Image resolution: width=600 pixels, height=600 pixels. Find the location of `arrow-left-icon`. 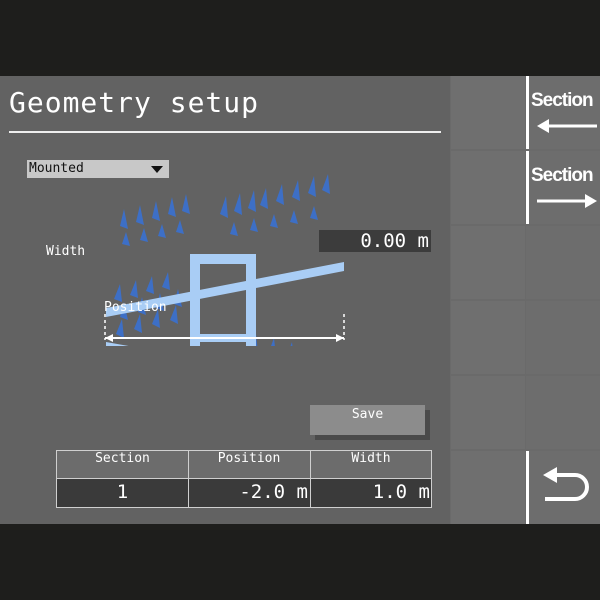

arrow-left-icon is located at coordinates (567, 126).